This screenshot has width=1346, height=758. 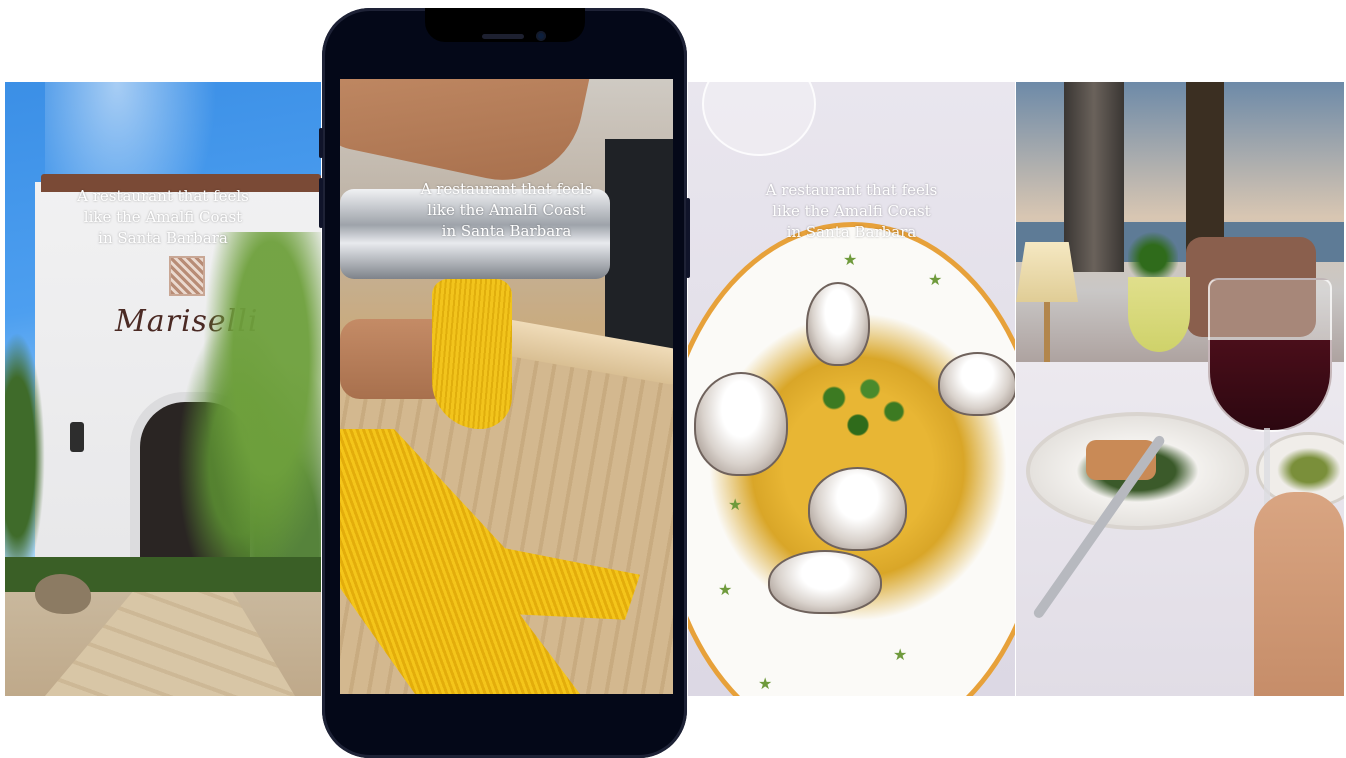 What do you see at coordinates (77, 437) in the screenshot?
I see `wall-lamp` at bounding box center [77, 437].